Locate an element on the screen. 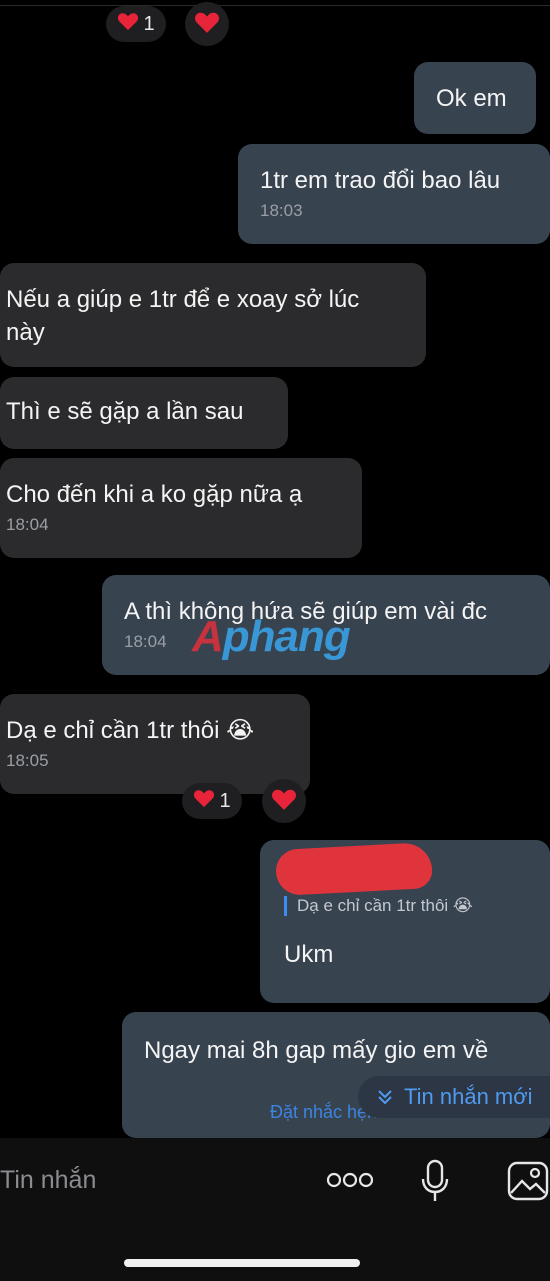  message-bubble-outgoing: 1tr em trao đổi bao lâu 18:03 is located at coordinates (394, 194).